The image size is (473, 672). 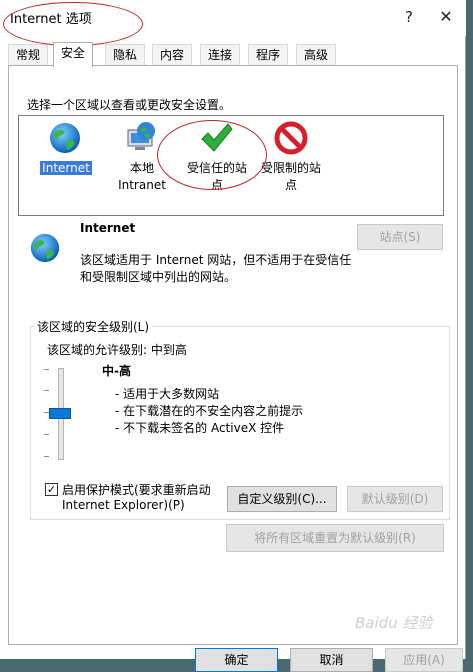 What do you see at coordinates (236, 660) in the screenshot?
I see `ok-button: 确定` at bounding box center [236, 660].